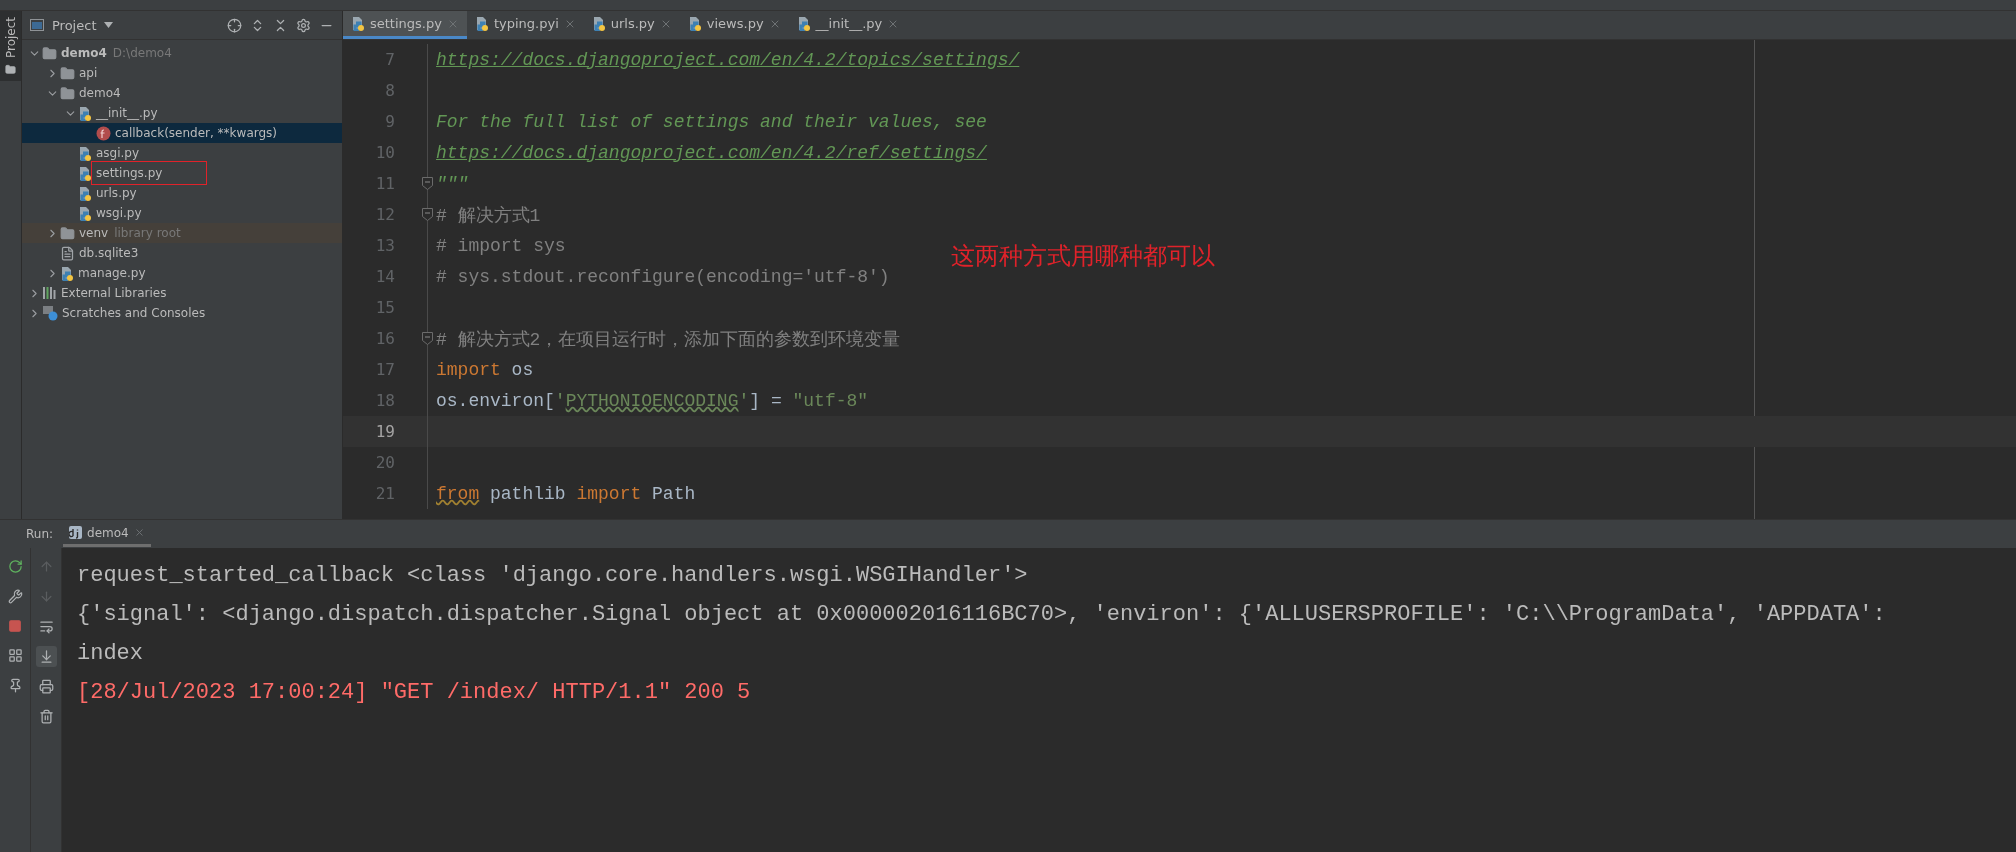  Describe the element at coordinates (500, 245) in the screenshot. I see `code-line: # import sys` at that location.